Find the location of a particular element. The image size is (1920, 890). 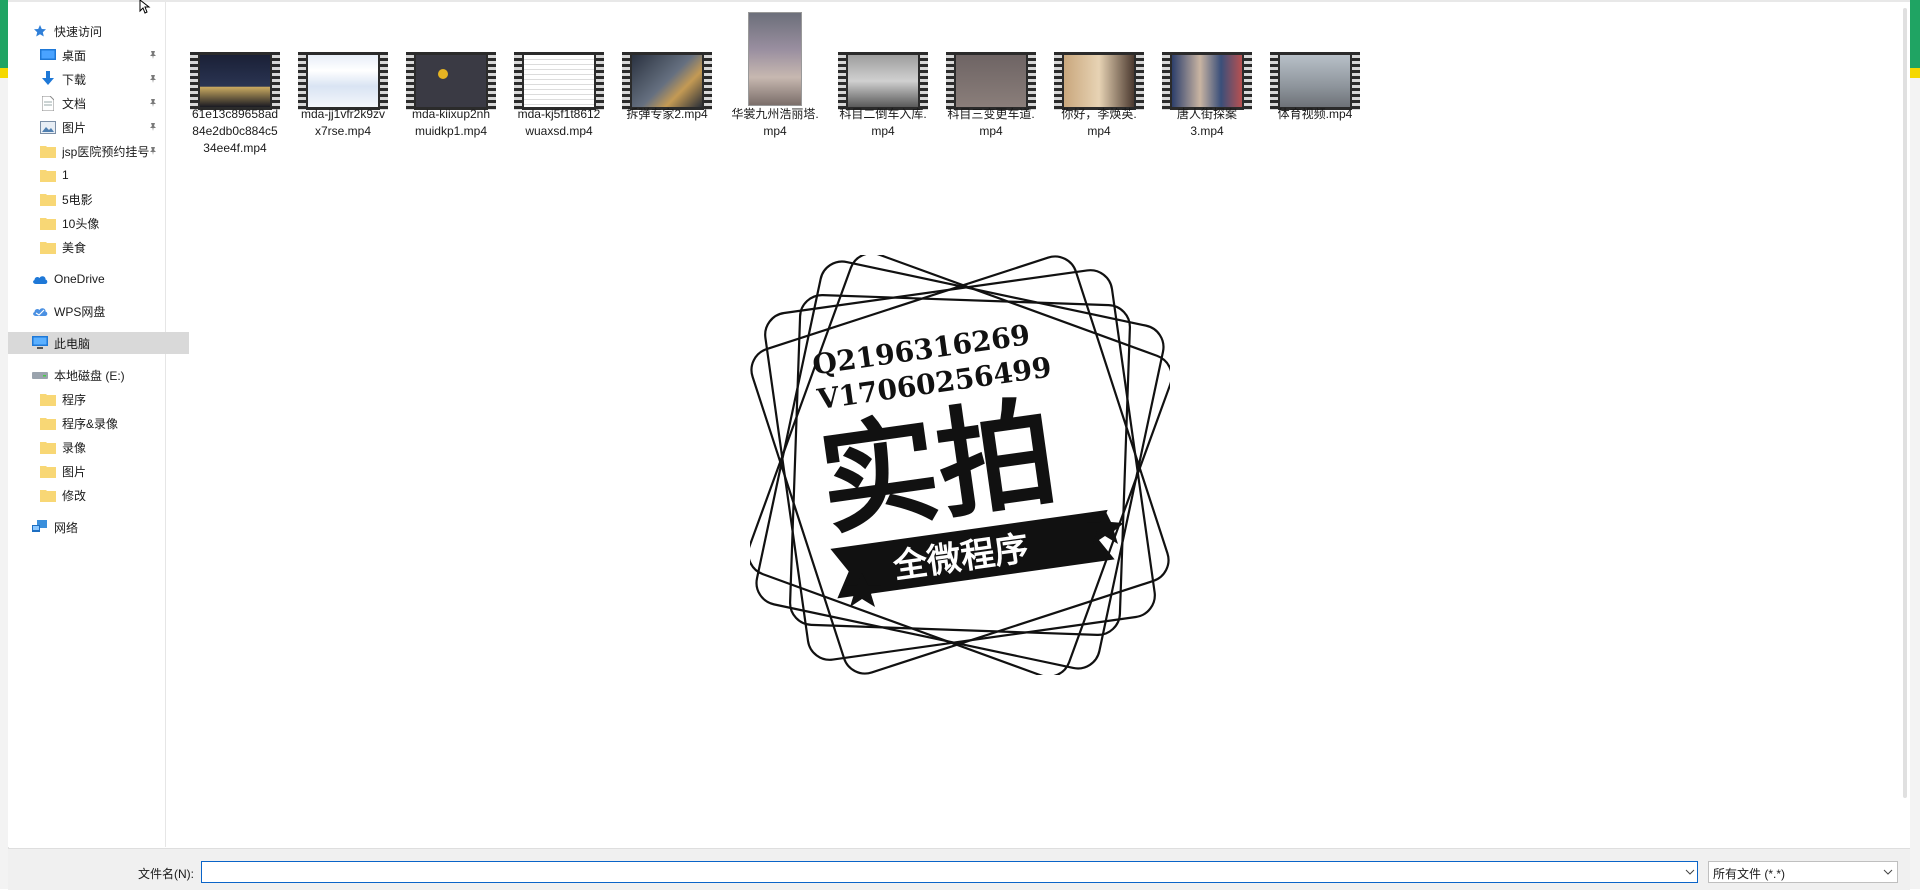

nav-wps-drive: WPS网盘 is located at coordinates (98, 311).